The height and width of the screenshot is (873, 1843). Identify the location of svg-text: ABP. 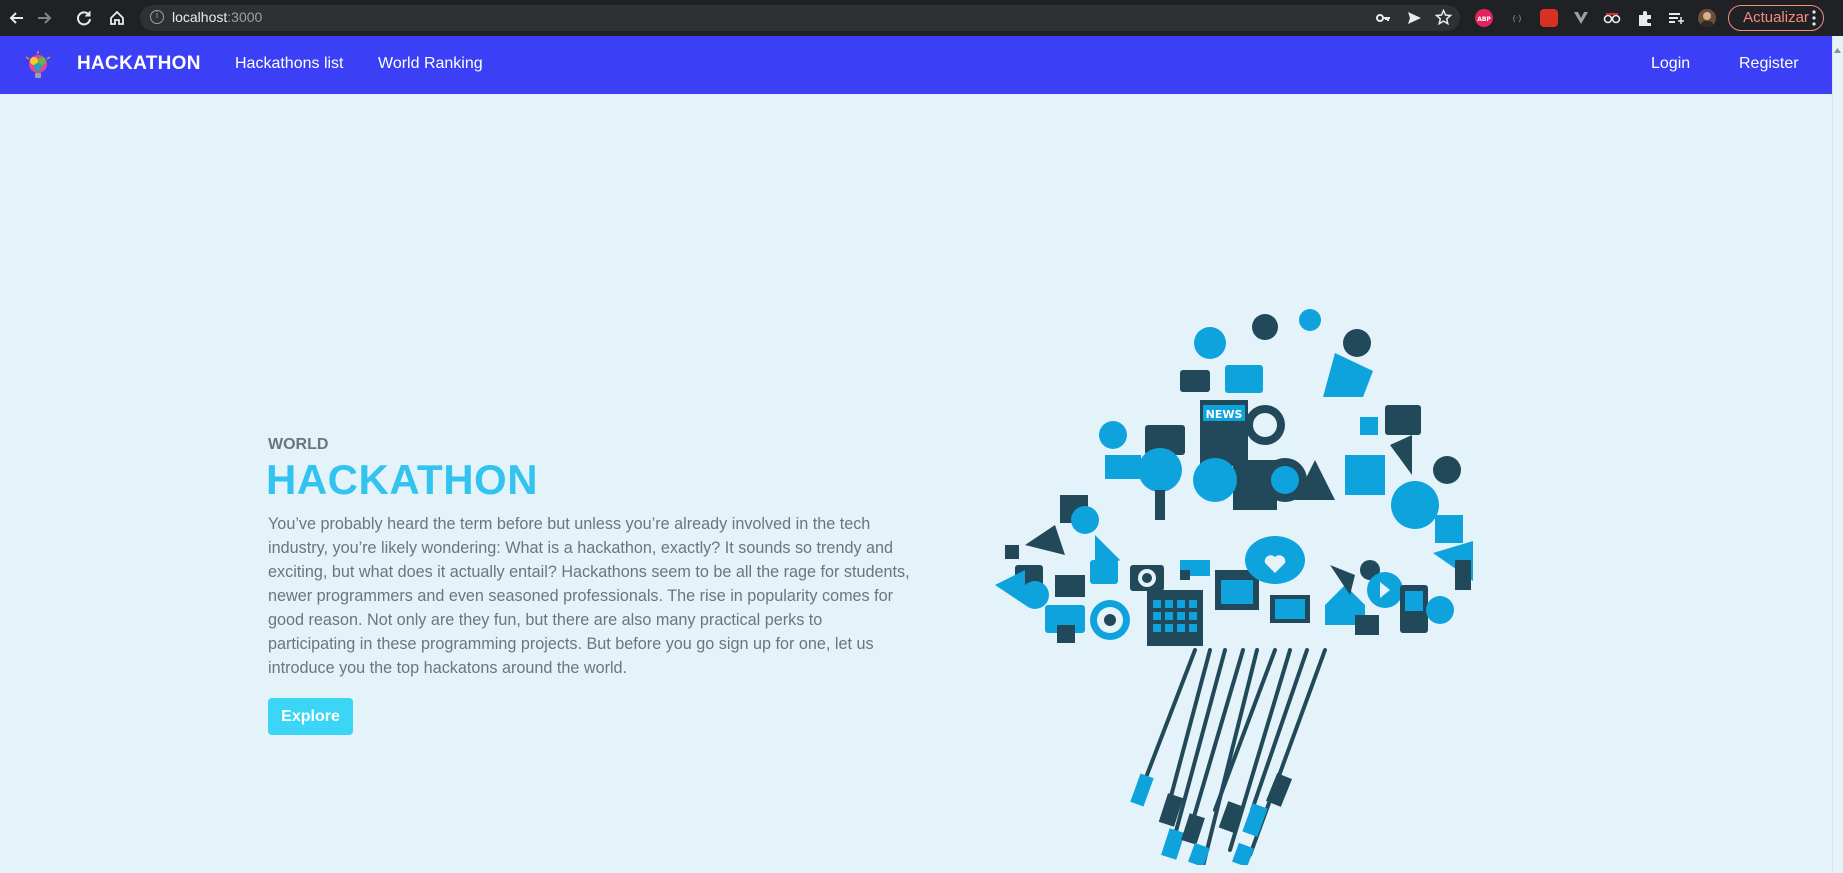
(1484, 19).